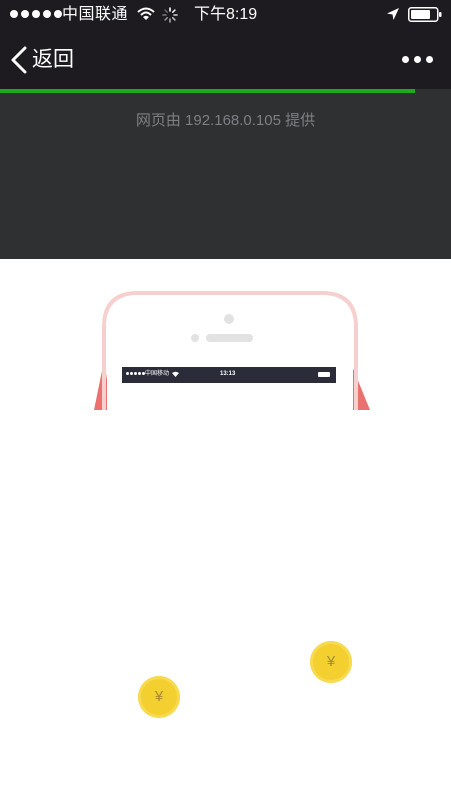 This screenshot has width=451, height=800. I want to click on phone-illustration, so click(232, 350).